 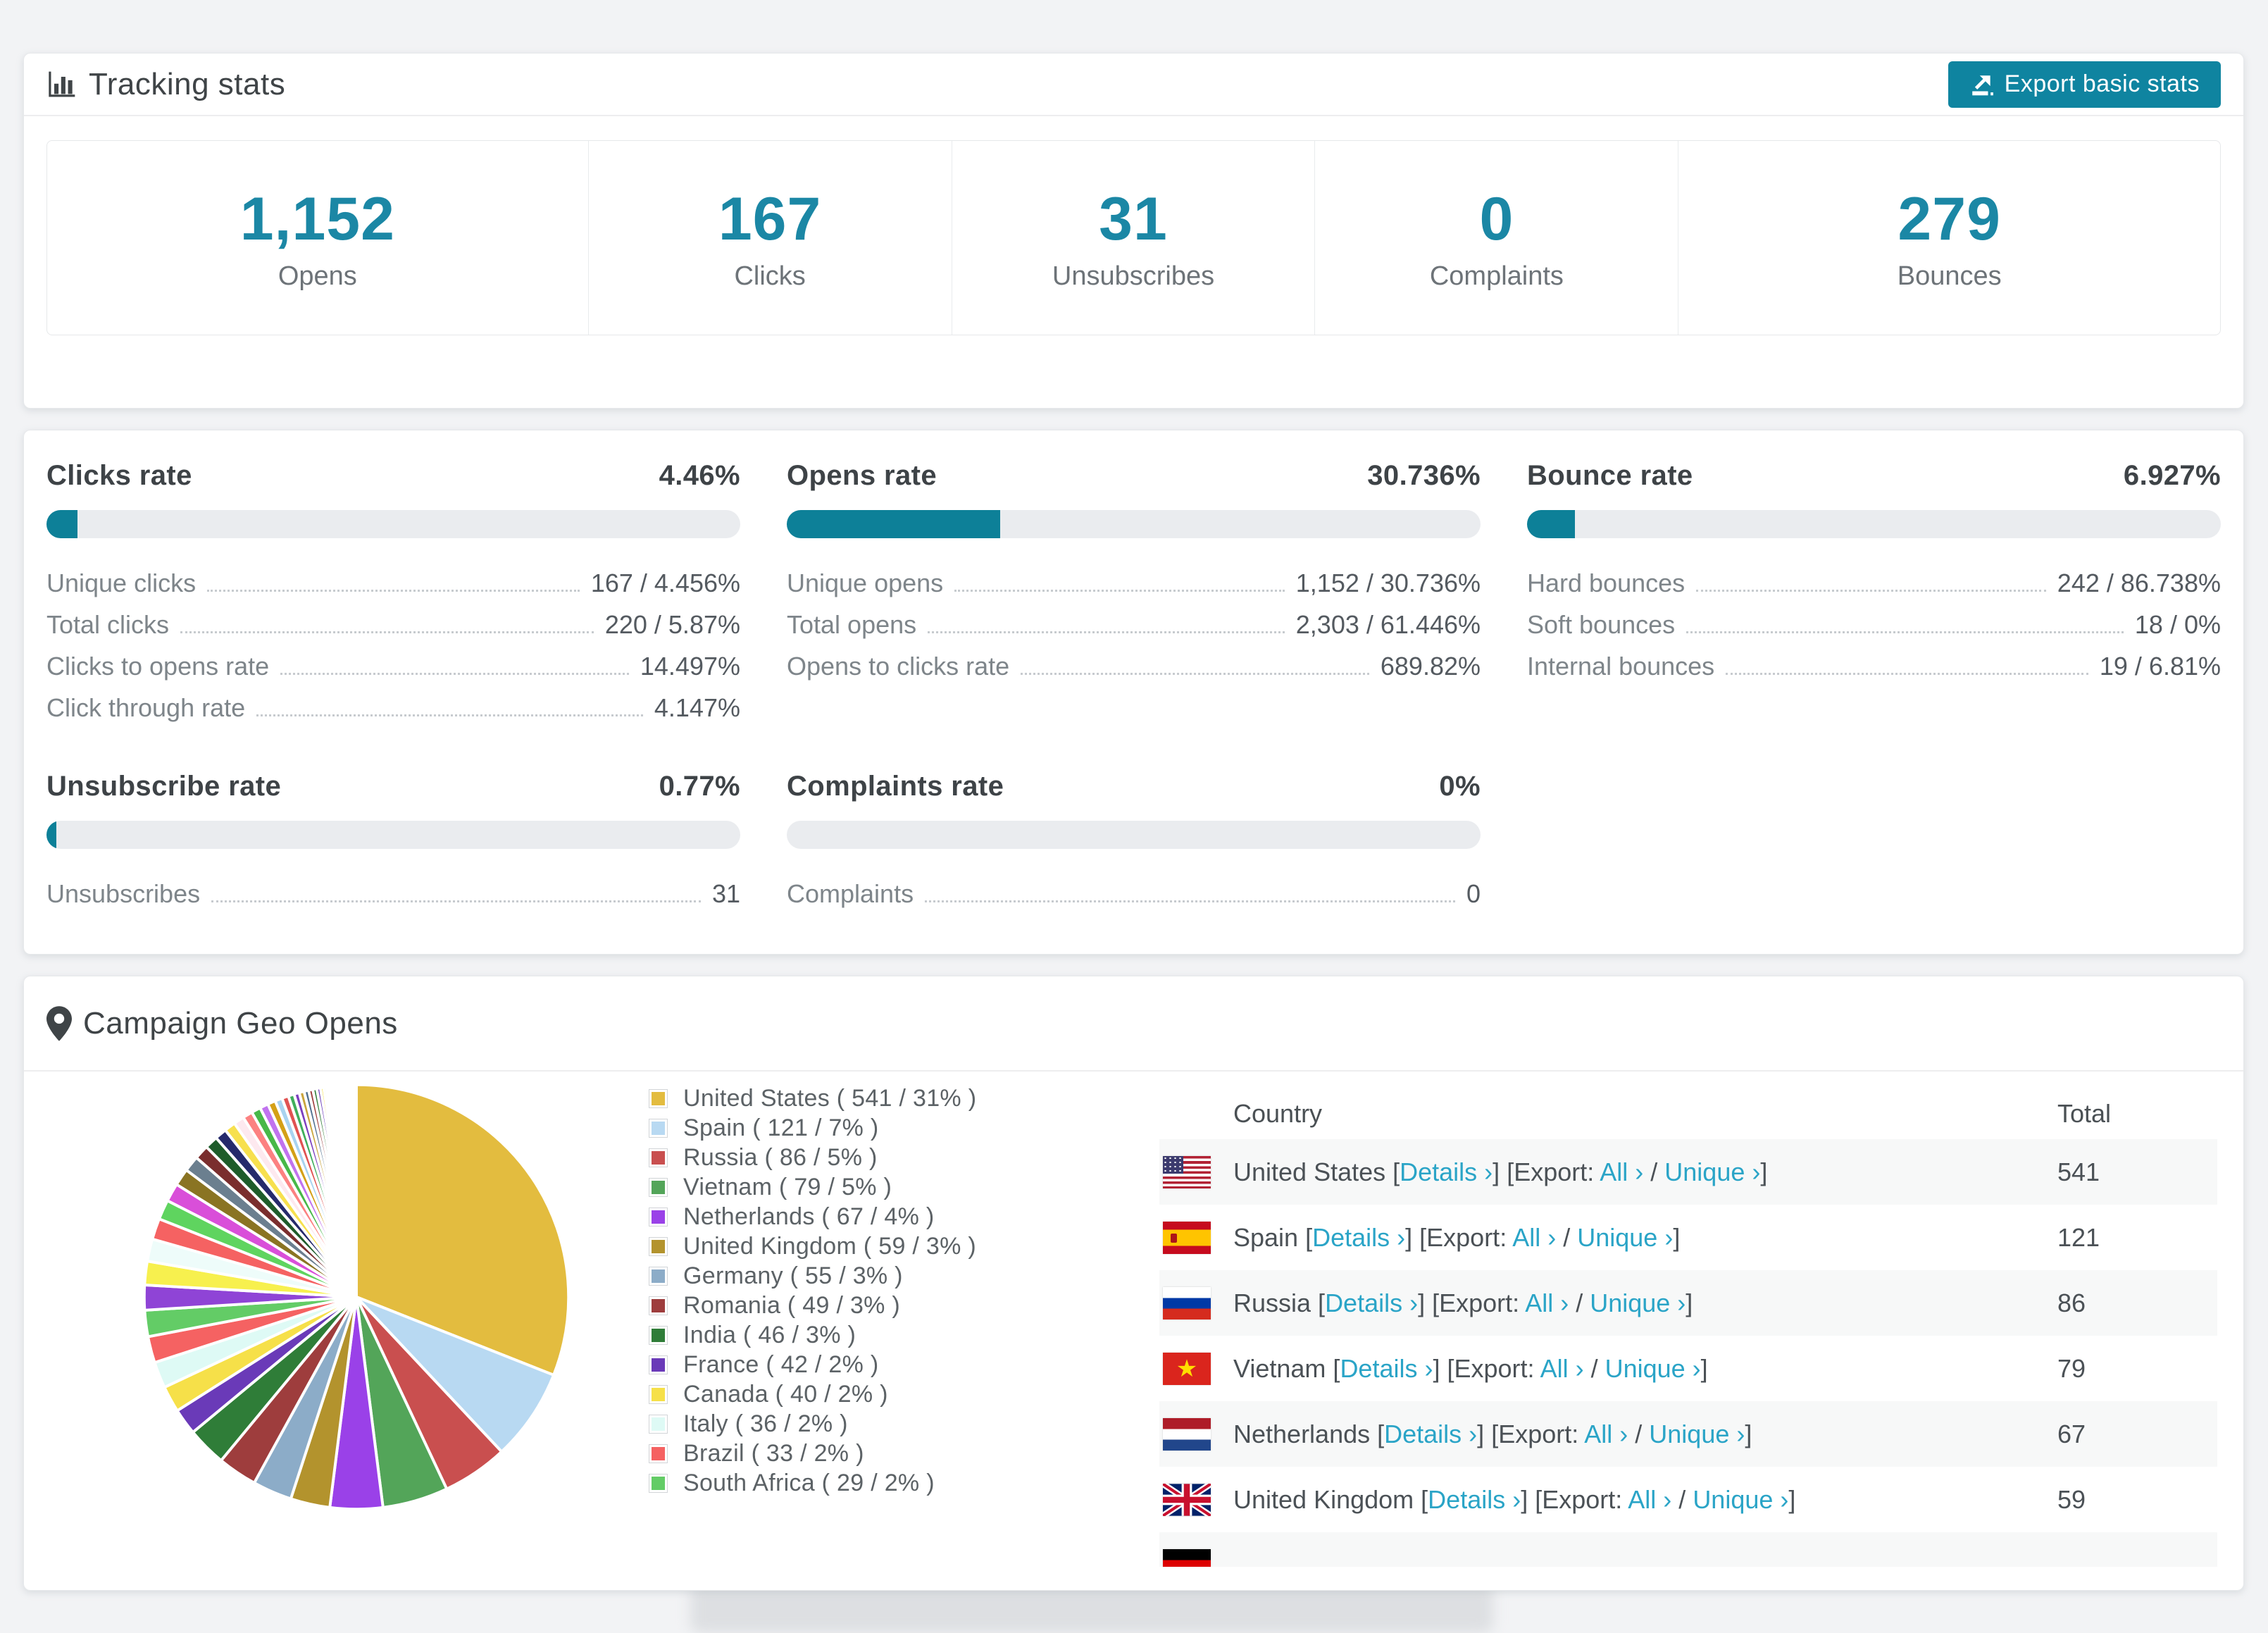 I want to click on rate-row-label: Internal bounces, so click(x=1621, y=666).